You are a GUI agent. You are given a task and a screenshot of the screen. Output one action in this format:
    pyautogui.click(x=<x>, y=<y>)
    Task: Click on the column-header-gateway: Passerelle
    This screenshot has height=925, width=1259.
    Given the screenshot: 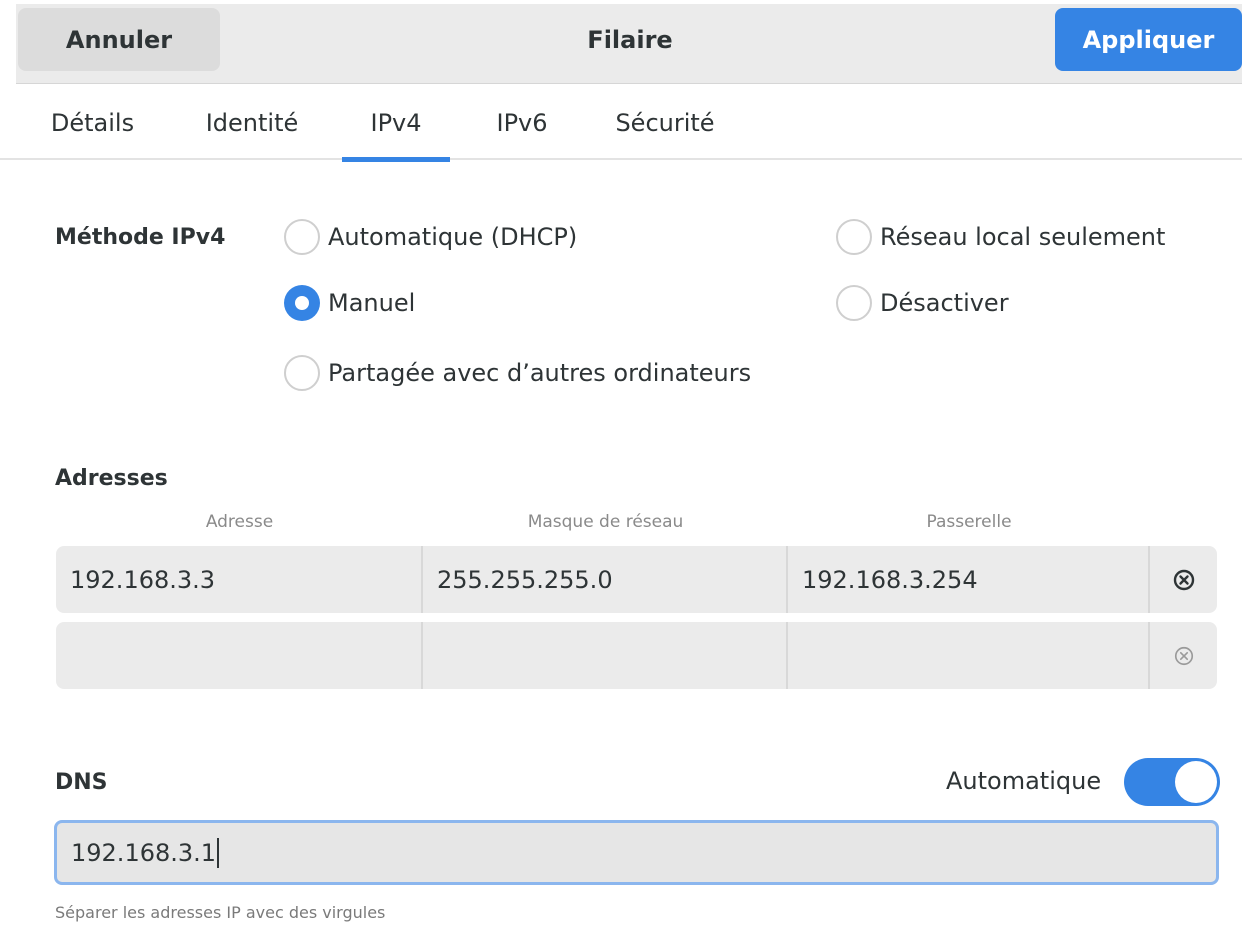 What is the action you would take?
    pyautogui.click(x=969, y=522)
    